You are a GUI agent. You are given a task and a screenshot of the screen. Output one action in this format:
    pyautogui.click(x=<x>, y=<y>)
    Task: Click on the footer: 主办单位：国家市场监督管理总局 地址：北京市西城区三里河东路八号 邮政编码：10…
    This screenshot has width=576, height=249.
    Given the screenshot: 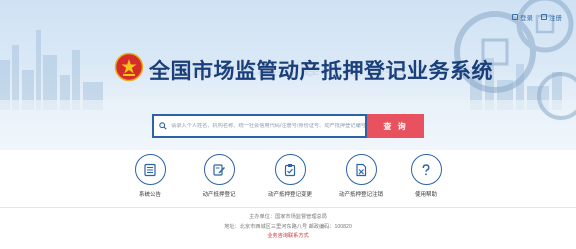 What is the action you would take?
    pyautogui.click(x=288, y=227)
    